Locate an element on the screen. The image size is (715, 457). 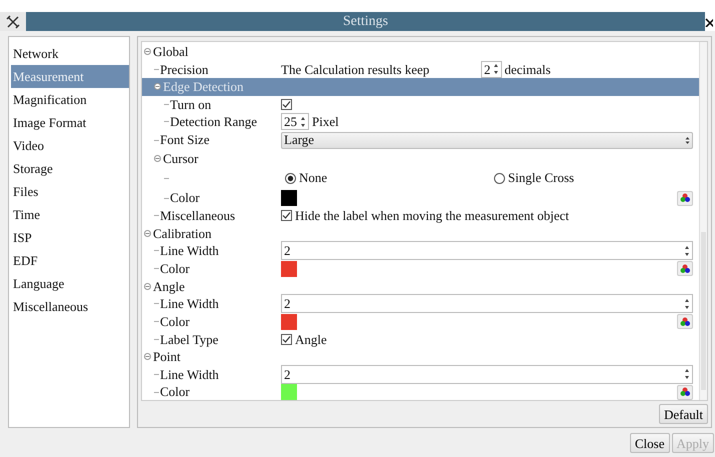
unit-label: decimals is located at coordinates (527, 69).